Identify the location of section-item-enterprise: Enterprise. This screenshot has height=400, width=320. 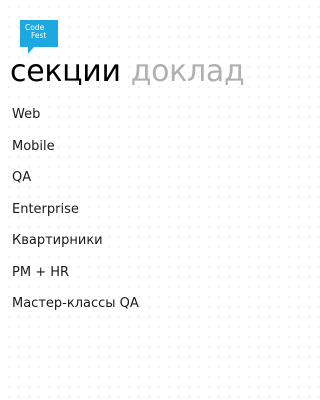
(75, 210).